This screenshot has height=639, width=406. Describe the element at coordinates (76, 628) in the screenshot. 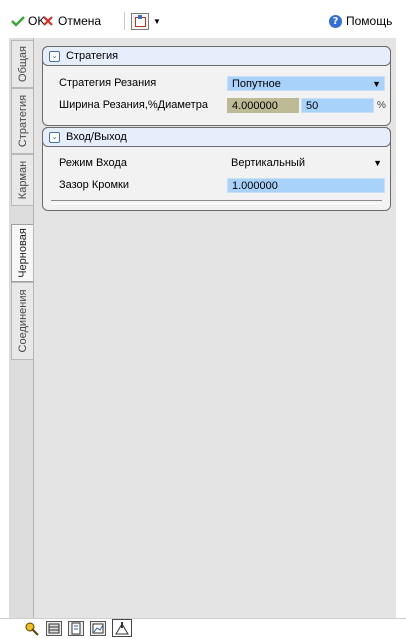

I see `document-icon` at that location.